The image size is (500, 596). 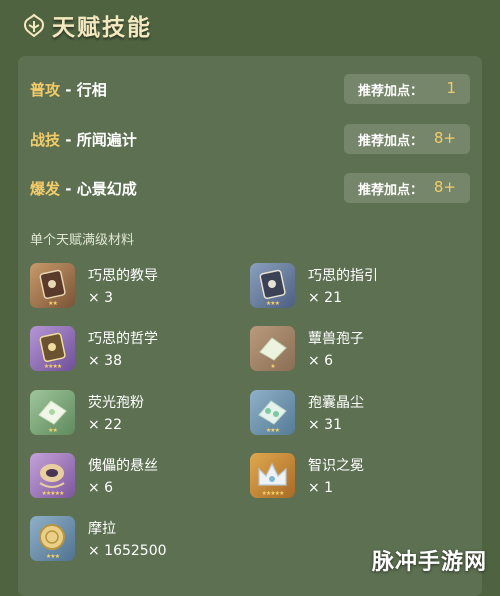 I want to click on material-quantity: × 31, so click(x=325, y=425).